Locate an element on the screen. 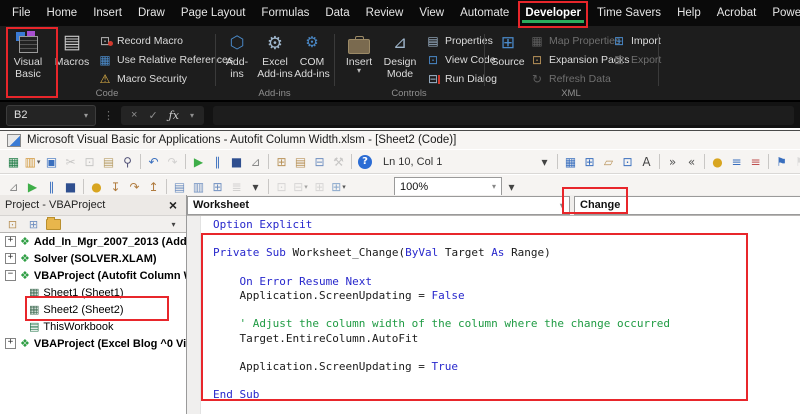  formula-input is located at coordinates (503, 115).